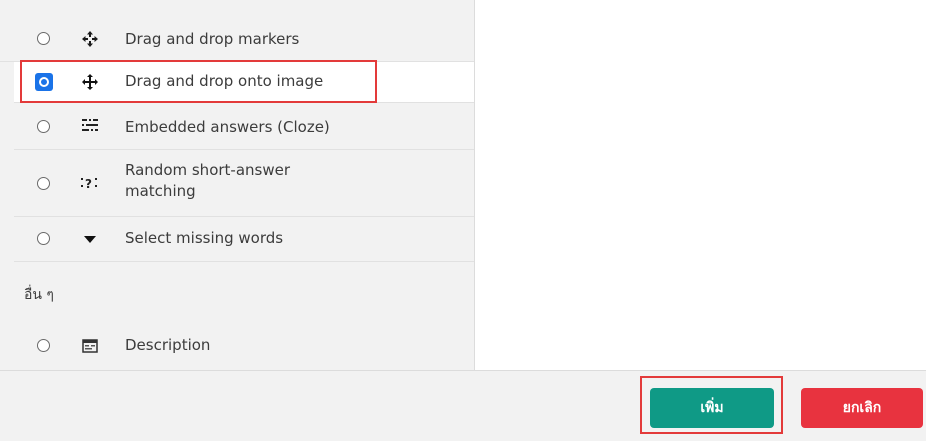  I want to click on move-cross-icon, so click(90, 82).